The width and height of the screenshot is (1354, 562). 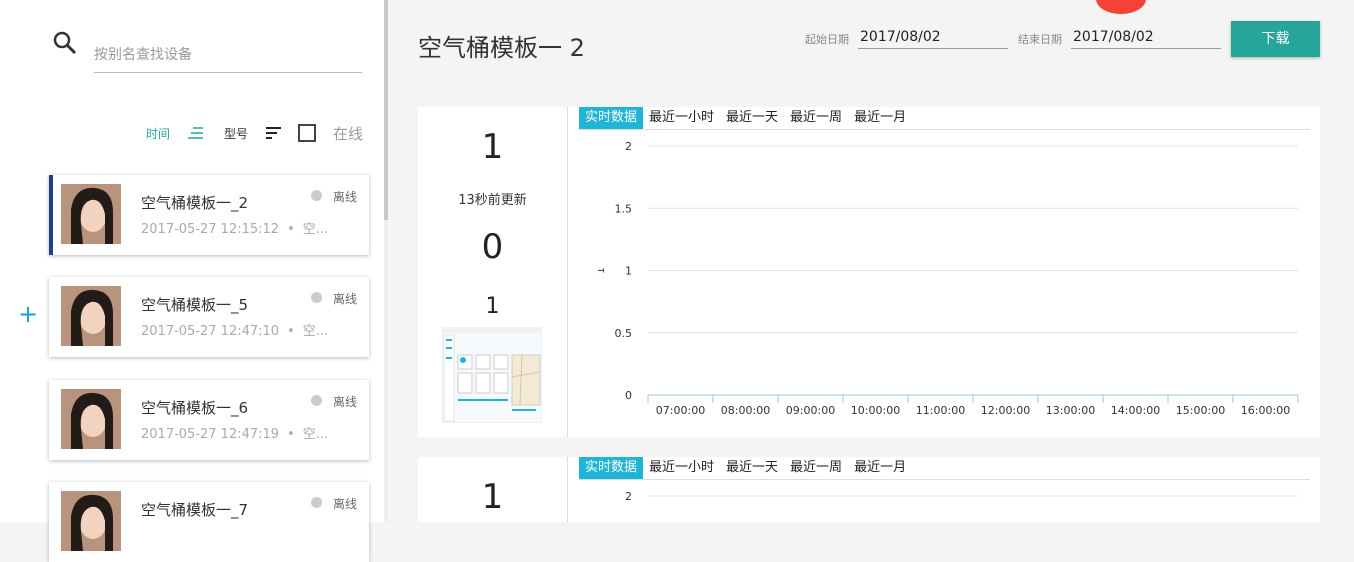 What do you see at coordinates (602, 270) in the screenshot?
I see `y-axis-label: 1` at bounding box center [602, 270].